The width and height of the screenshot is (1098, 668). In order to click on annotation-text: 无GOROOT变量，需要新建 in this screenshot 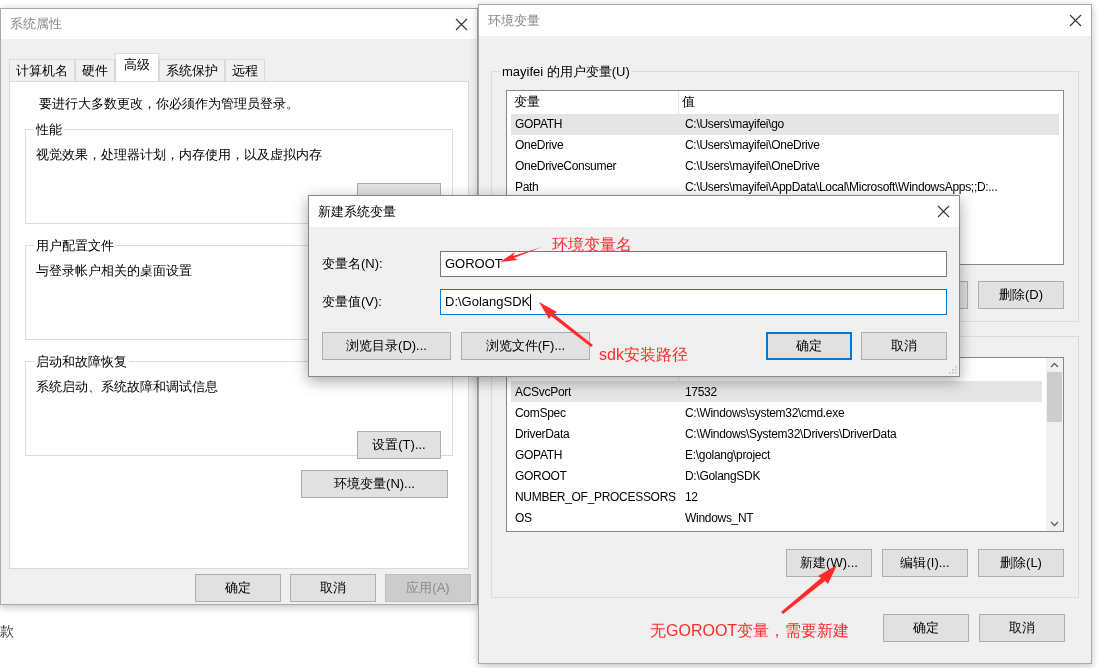, I will do `click(750, 631)`.